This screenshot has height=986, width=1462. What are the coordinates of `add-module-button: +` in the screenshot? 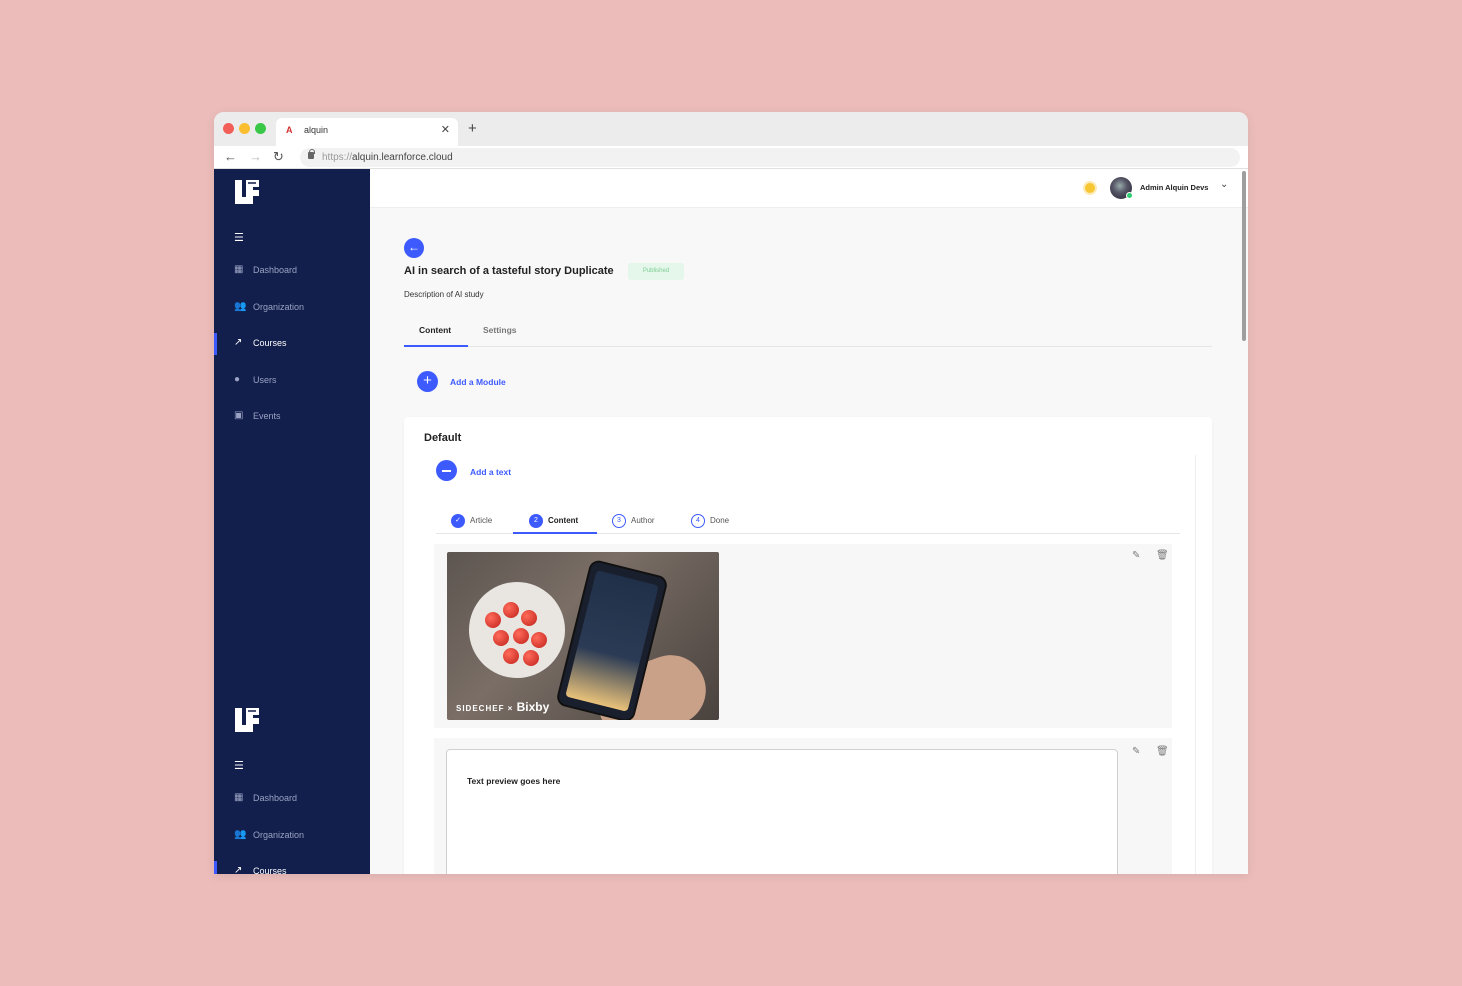 It's located at (427, 381).